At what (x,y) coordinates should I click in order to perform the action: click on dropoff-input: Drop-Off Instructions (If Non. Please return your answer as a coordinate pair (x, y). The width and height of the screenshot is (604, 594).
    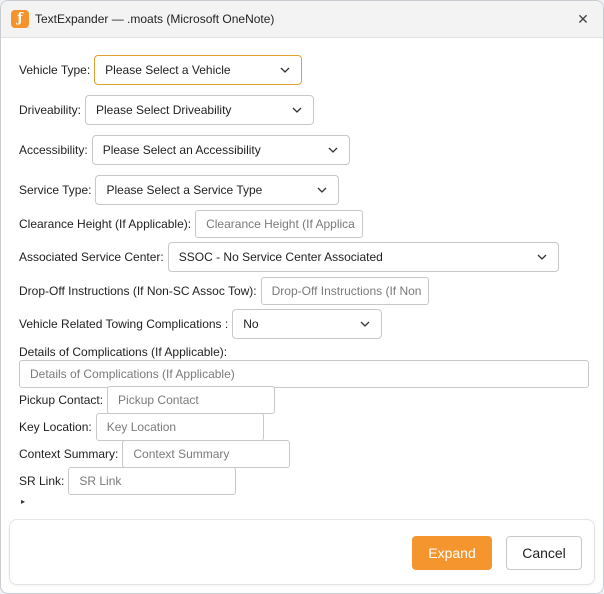
    Looking at the image, I should click on (344, 291).